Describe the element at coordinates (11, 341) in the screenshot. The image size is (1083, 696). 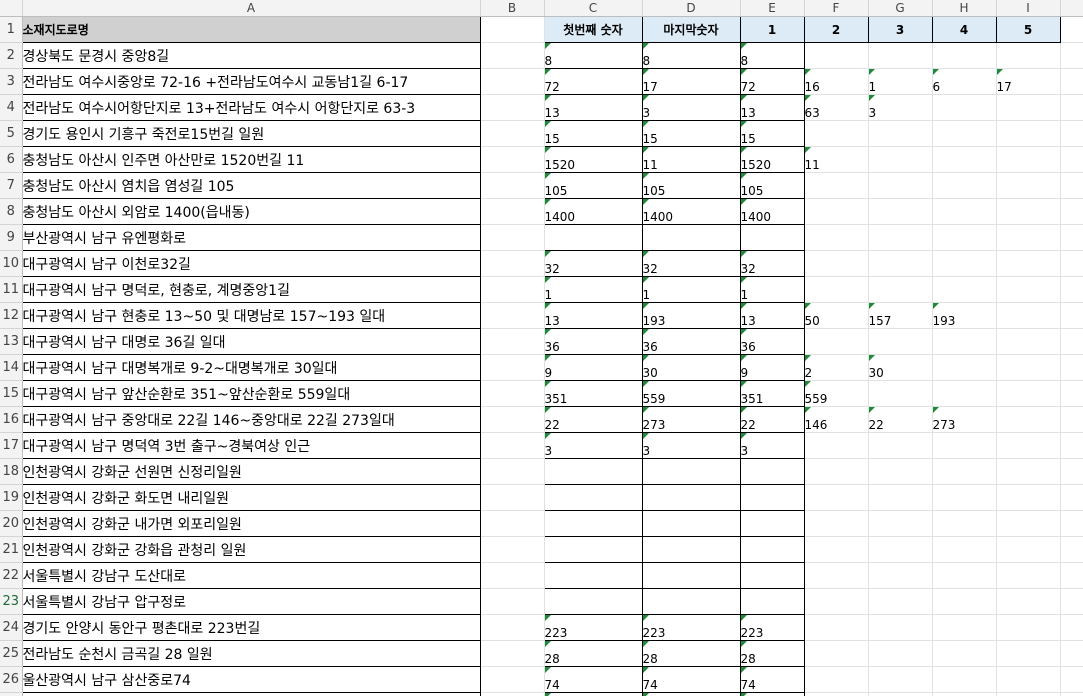
I see `row-header-13: 13` at that location.